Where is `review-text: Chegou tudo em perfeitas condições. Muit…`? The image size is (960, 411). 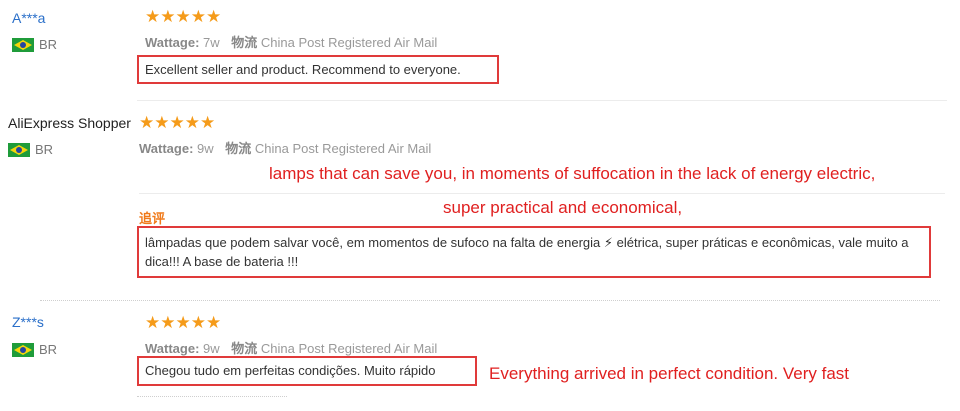 review-text: Chegou tudo em perfeitas condições. Muit… is located at coordinates (290, 370).